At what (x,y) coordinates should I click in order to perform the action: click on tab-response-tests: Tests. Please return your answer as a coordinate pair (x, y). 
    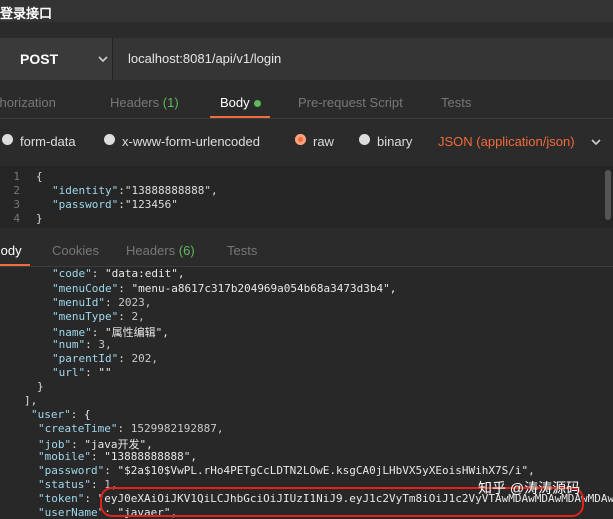
    Looking at the image, I should click on (242, 250).